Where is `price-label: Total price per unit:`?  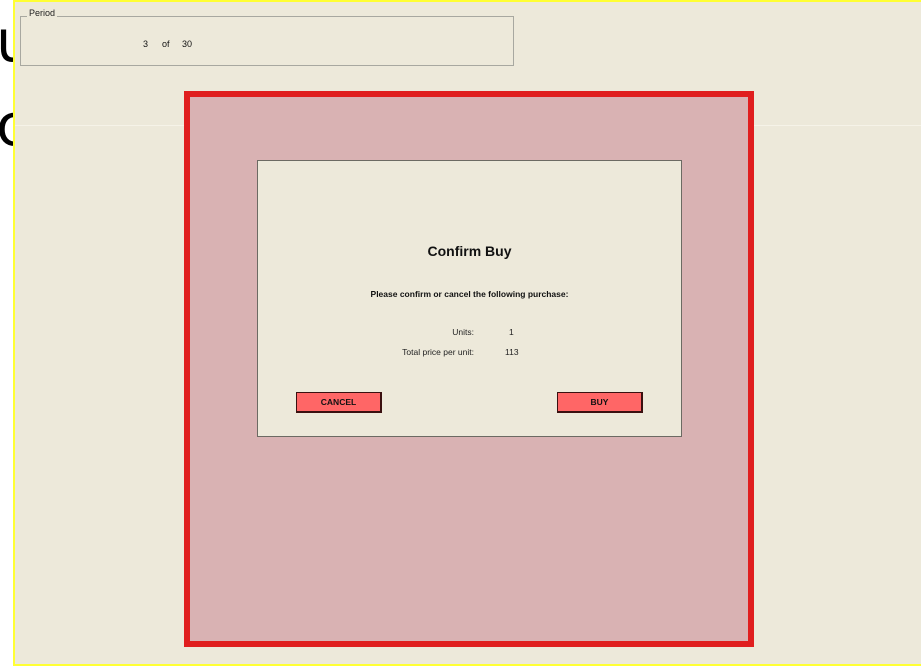 price-label: Total price per unit: is located at coordinates (438, 352).